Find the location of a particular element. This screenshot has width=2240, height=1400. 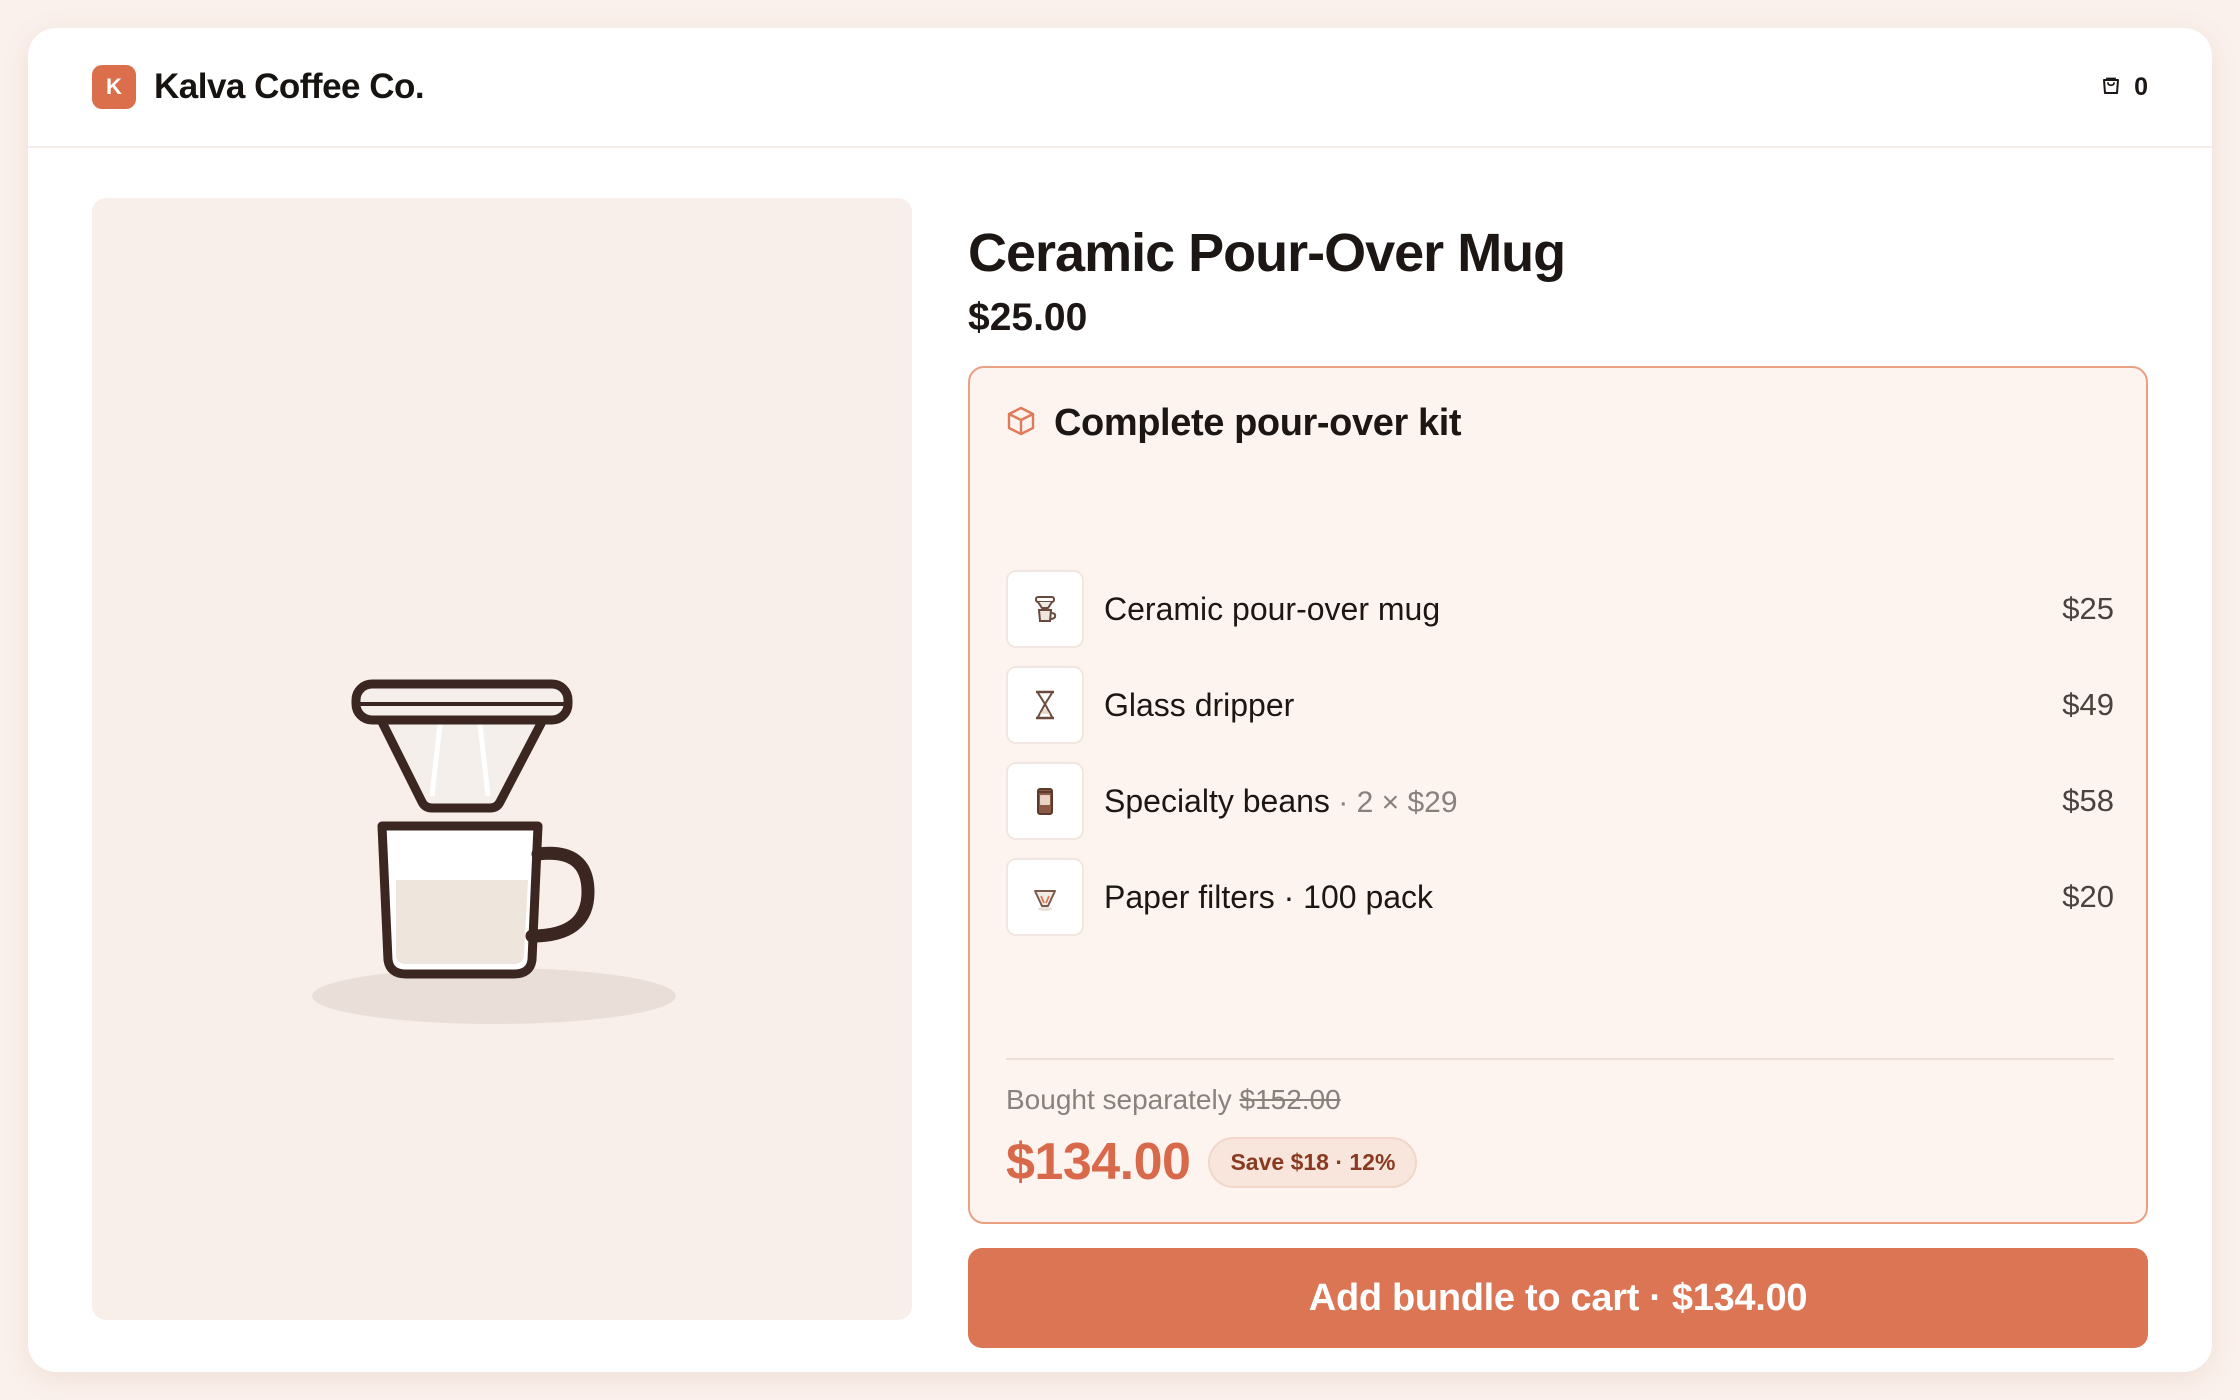

bundle-header: Complete pour-over kit is located at coordinates (1234, 423).